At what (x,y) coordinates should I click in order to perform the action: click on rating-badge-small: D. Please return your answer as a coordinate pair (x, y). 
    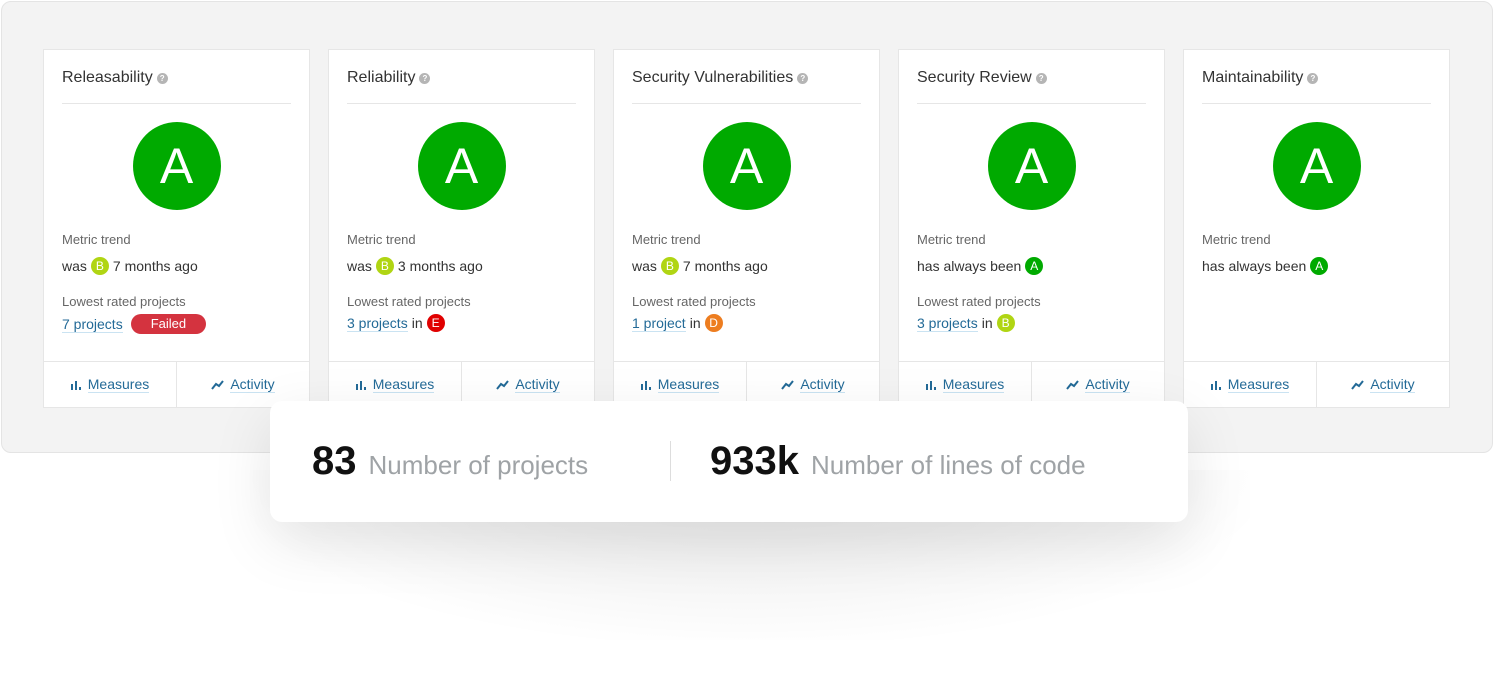
    Looking at the image, I should click on (713, 323).